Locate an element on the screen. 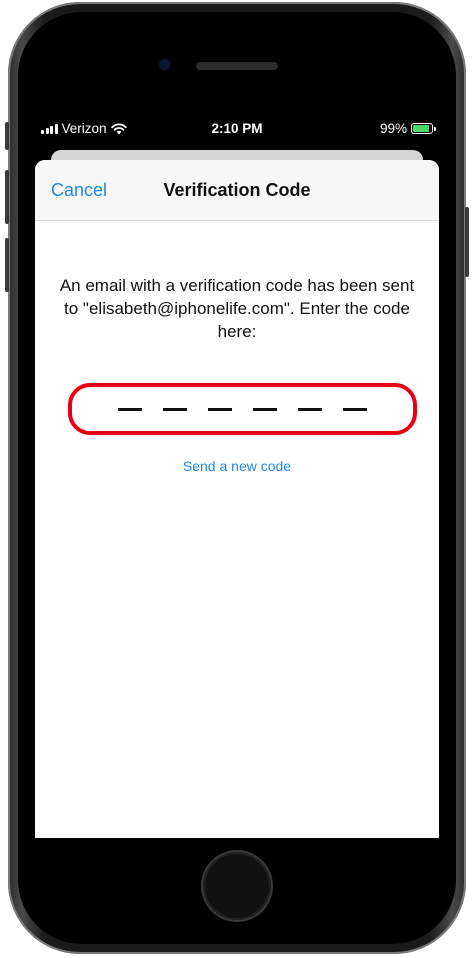  status-bar: Verizon 2:10 PM 99% is located at coordinates (237, 129).